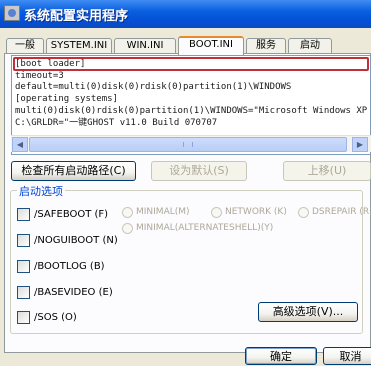 The width and height of the screenshot is (371, 366). I want to click on horizontal-scrollbar: ◀ ▶, so click(191, 143).